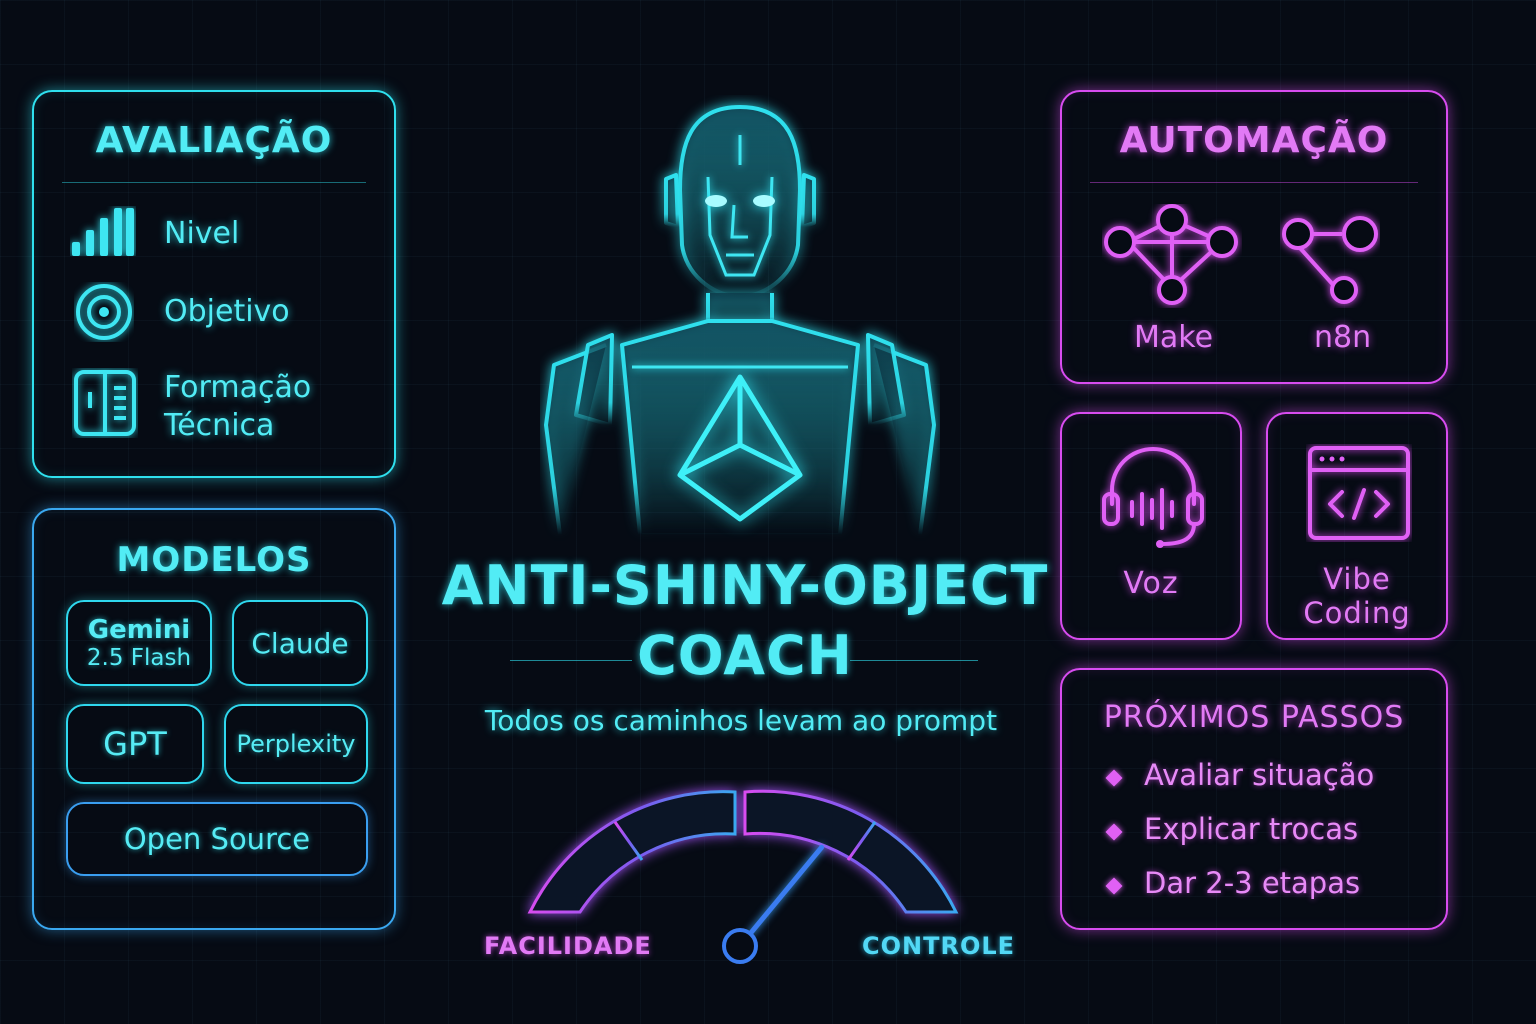 The width and height of the screenshot is (1536, 1024). I want to click on next-steps-title: PRÓXIMOS PASSOS, so click(1254, 717).